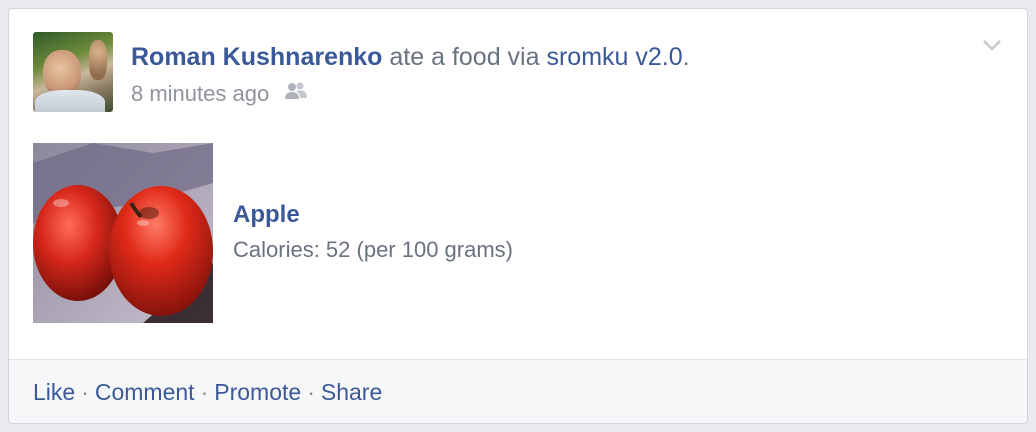  Describe the element at coordinates (200, 94) in the screenshot. I see `timestamp-link: 8 minutes ago` at that location.